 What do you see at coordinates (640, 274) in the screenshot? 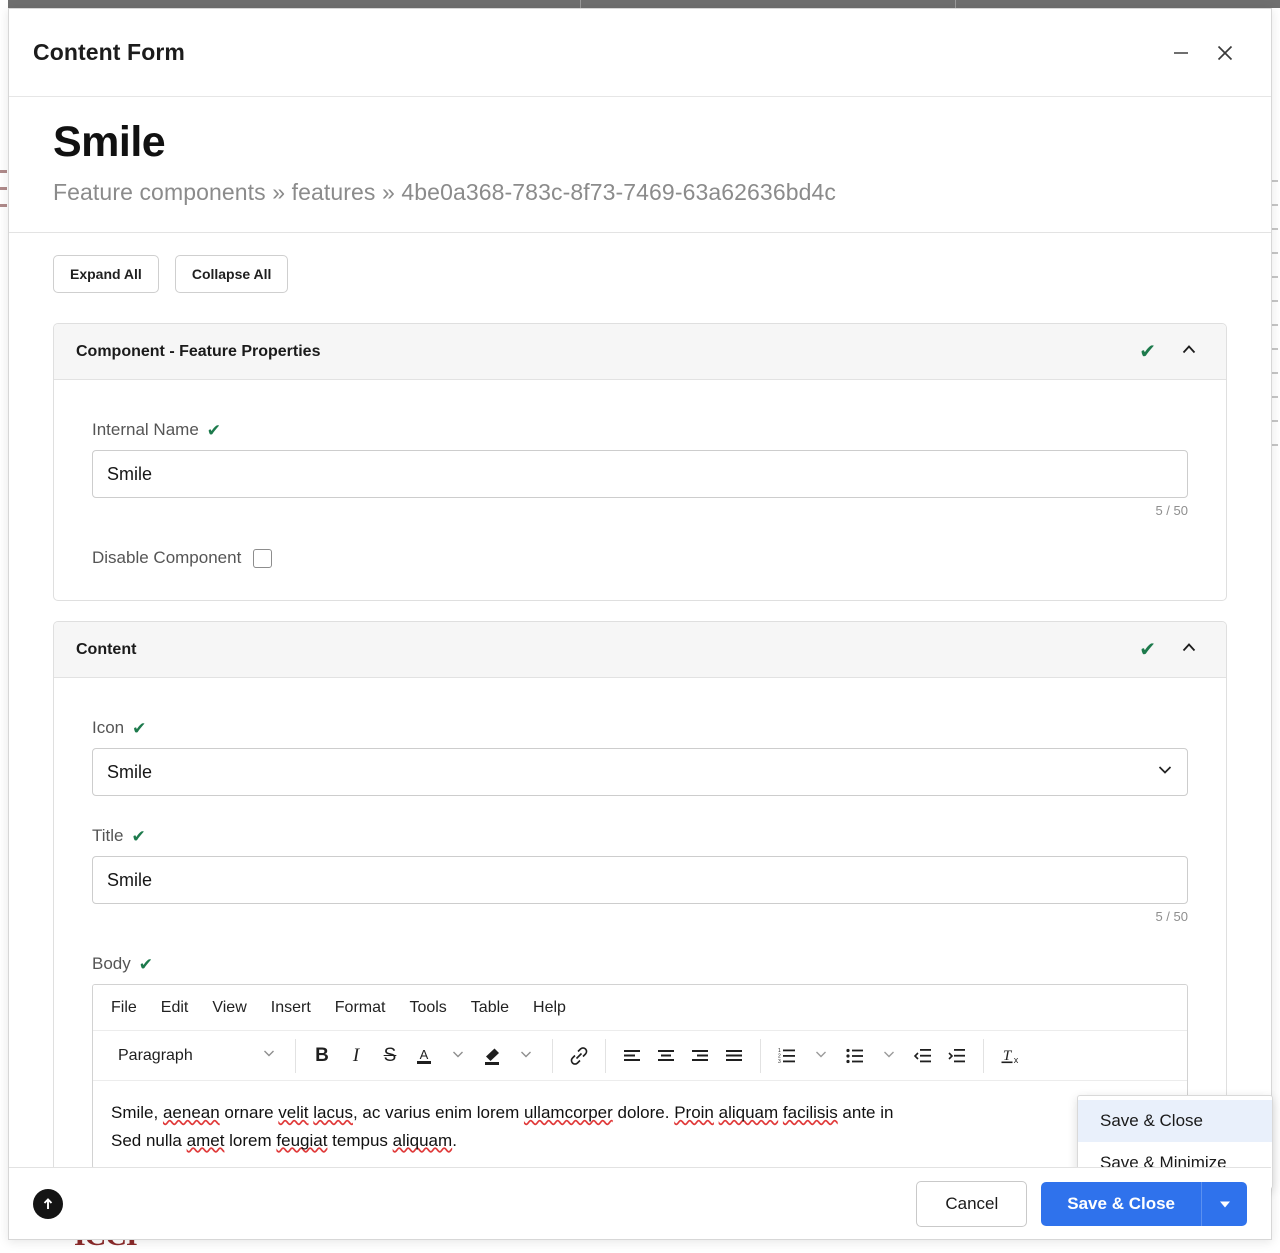
I see `expand-collapse-toolbar: Expand All Collapse All` at bounding box center [640, 274].